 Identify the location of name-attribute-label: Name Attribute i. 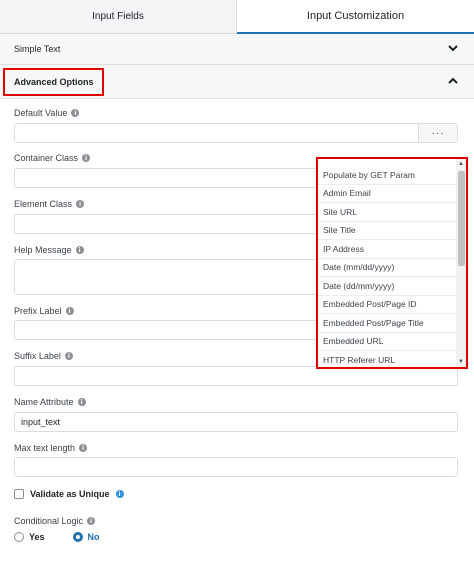
(50, 402).